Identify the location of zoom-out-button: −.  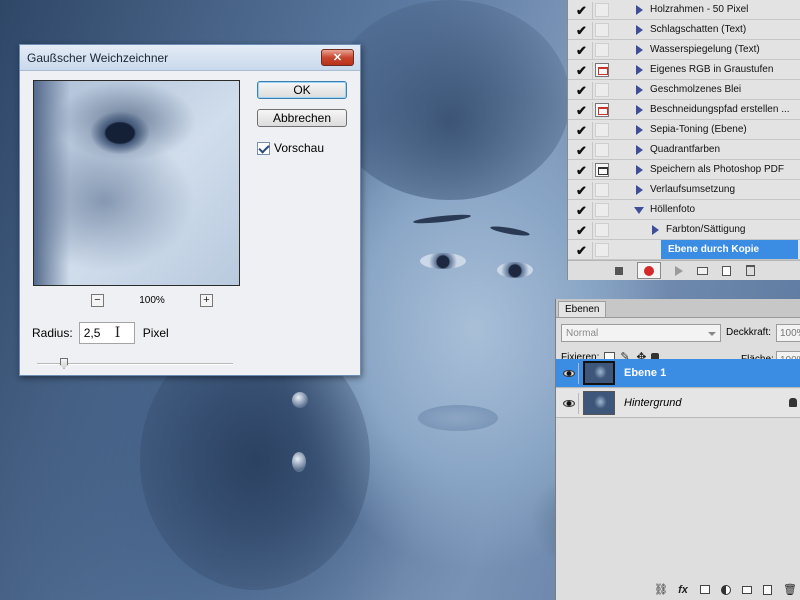
(97, 300).